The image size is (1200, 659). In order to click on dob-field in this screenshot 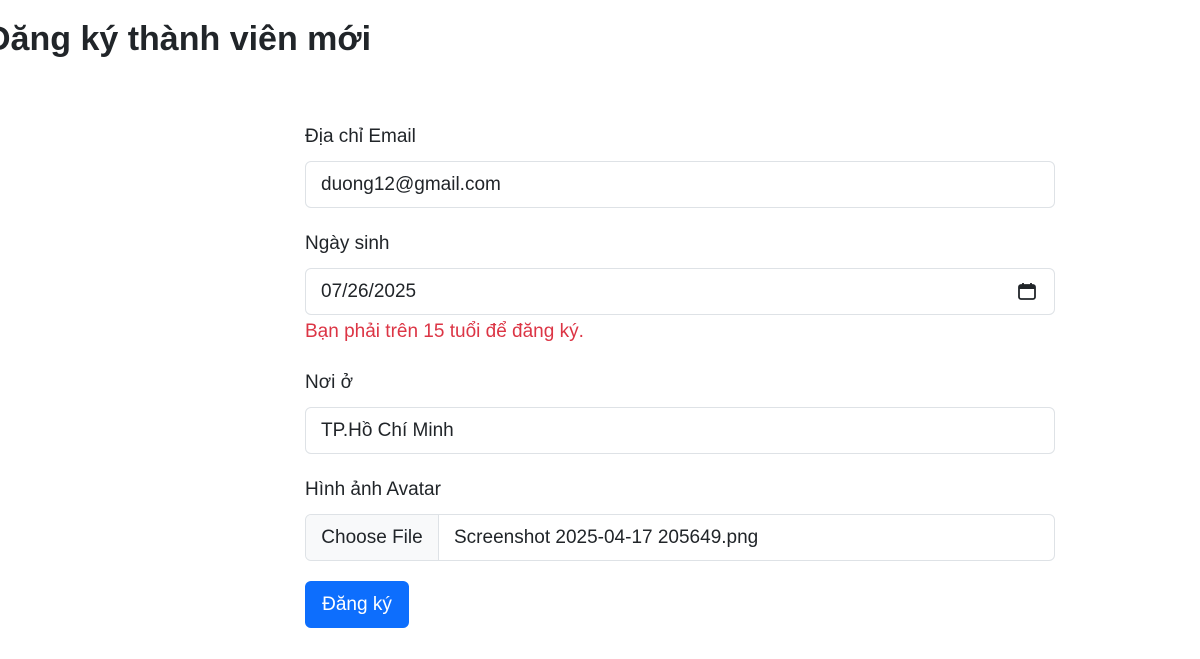, I will do `click(680, 291)`.